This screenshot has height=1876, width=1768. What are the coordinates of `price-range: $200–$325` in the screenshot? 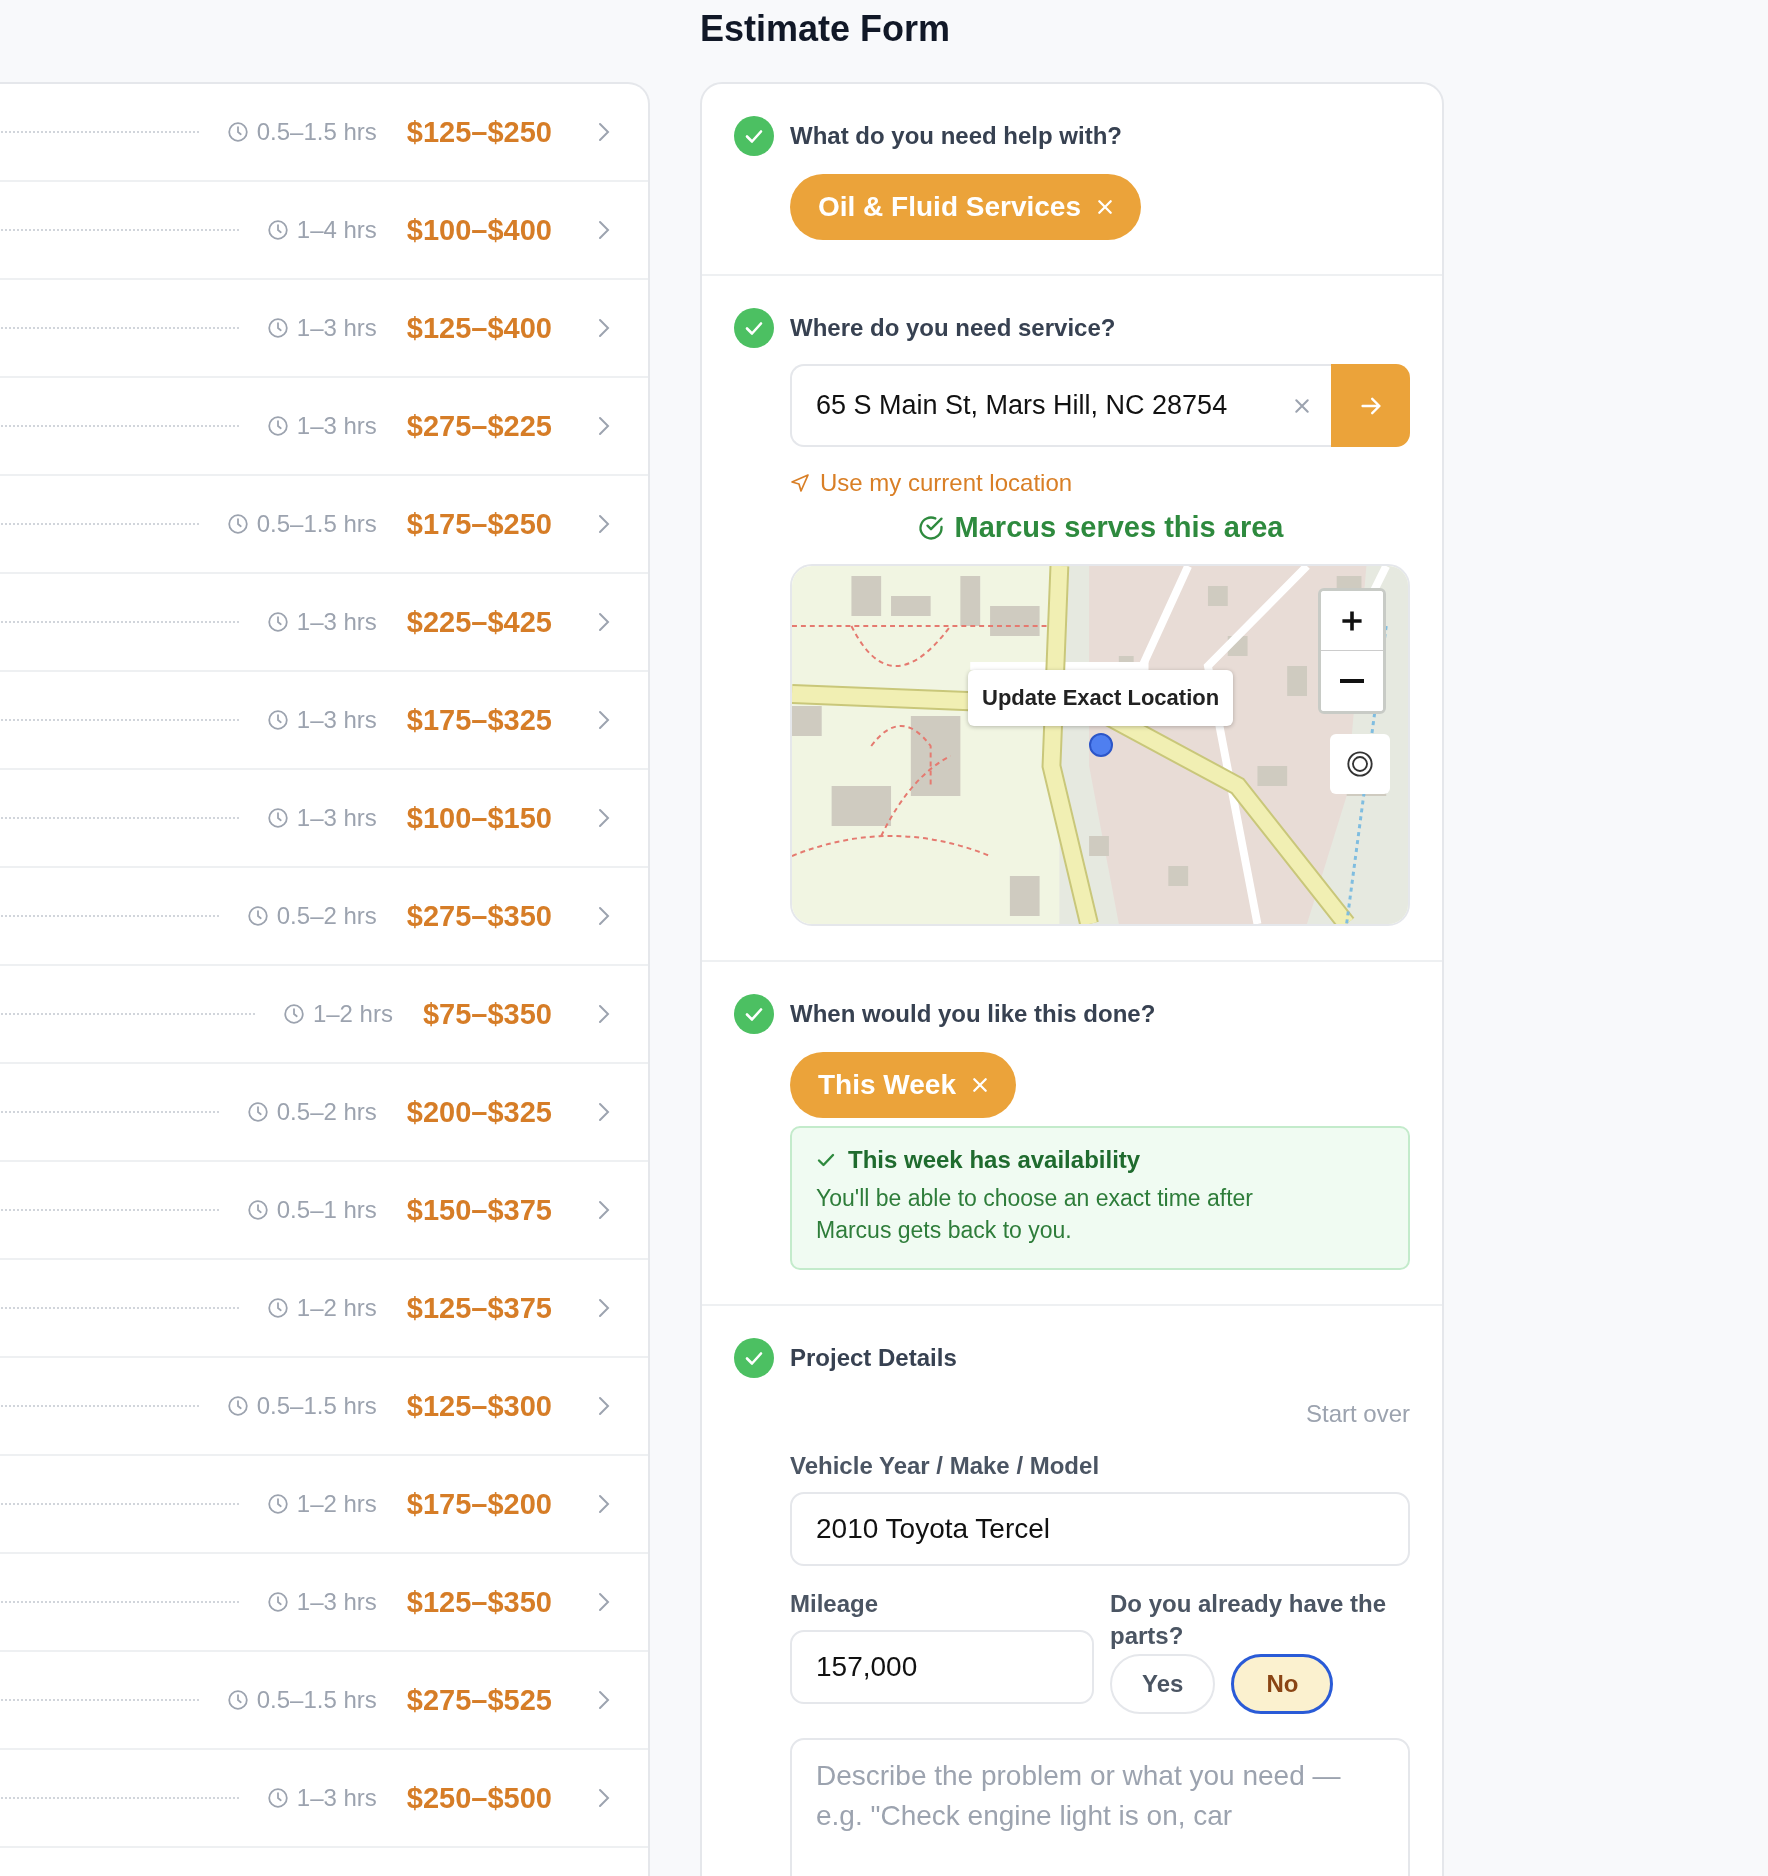 It's located at (479, 1112).